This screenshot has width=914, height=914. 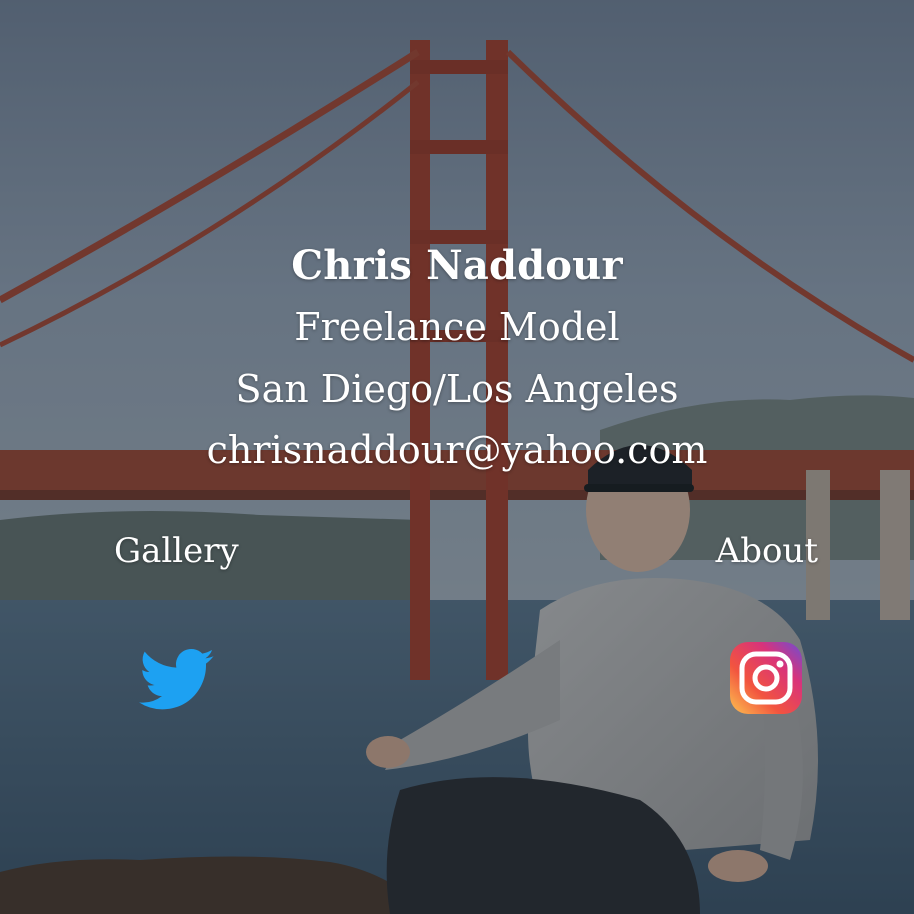 I want to click on instagram-camera-icon, so click(x=766, y=678).